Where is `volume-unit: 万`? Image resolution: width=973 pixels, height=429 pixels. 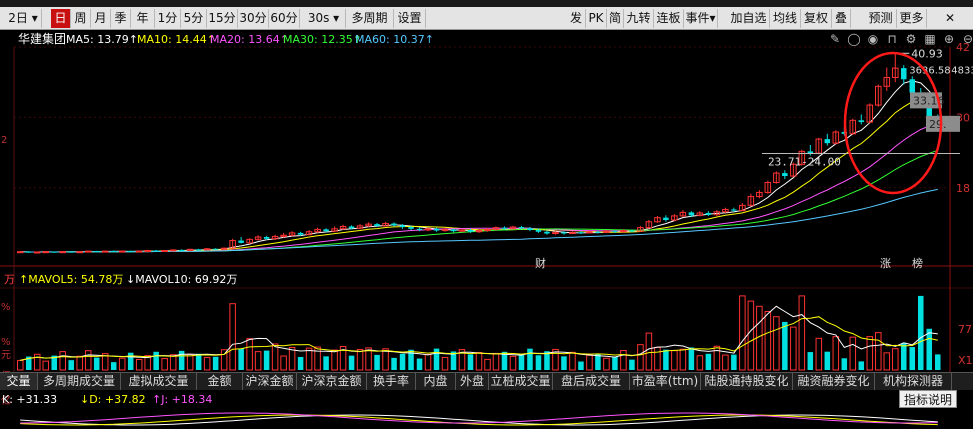 volume-unit: 万 is located at coordinates (9, 279).